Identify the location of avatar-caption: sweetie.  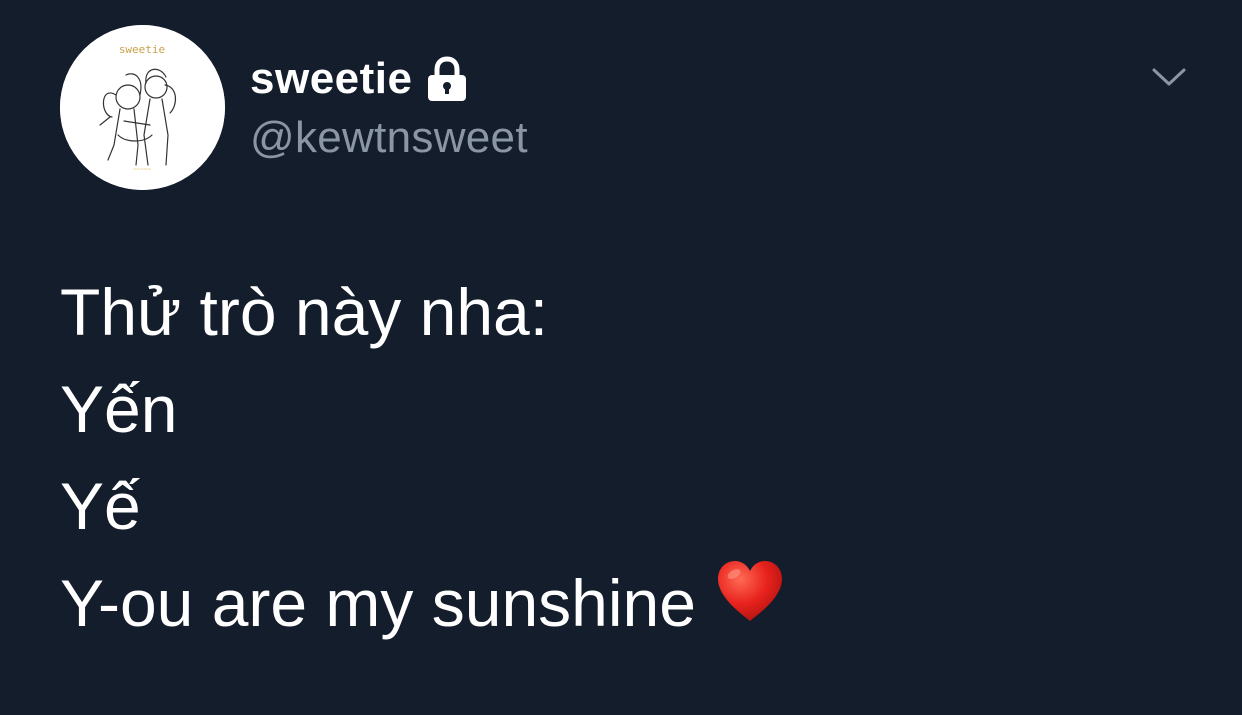
(142, 49).